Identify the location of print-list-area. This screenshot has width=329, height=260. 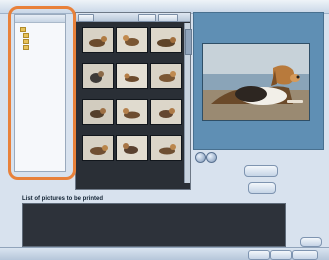
(154, 225).